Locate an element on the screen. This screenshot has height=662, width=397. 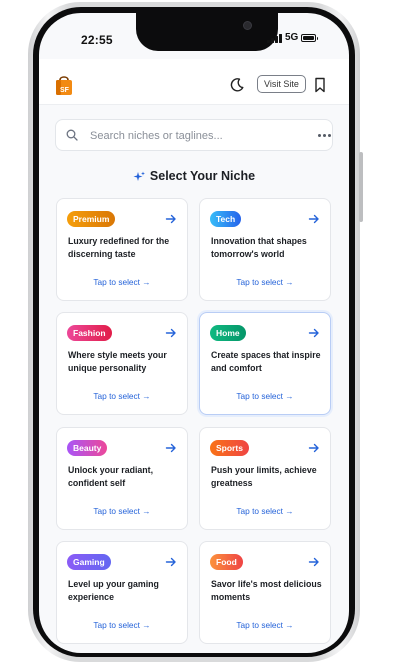
store-logo-icon: SF is located at coordinates (64, 85).